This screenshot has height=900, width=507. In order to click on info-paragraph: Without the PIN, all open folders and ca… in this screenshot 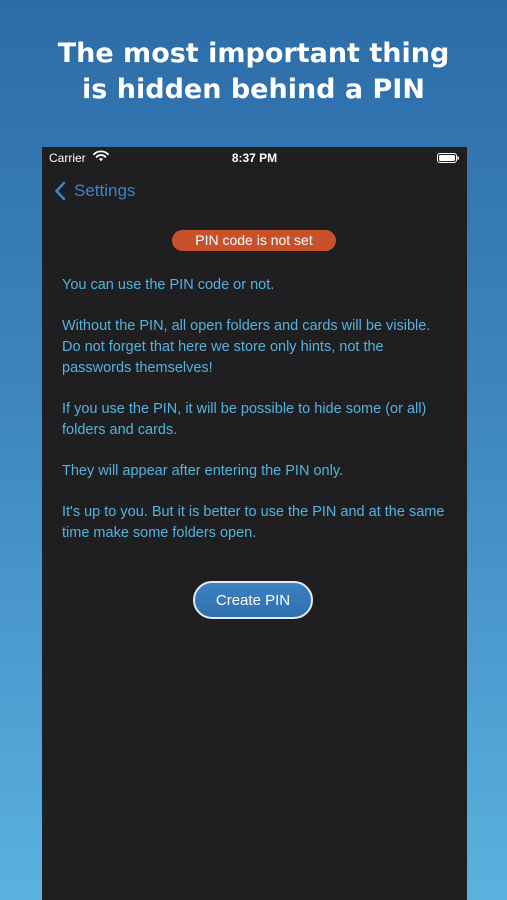, I will do `click(246, 347)`.